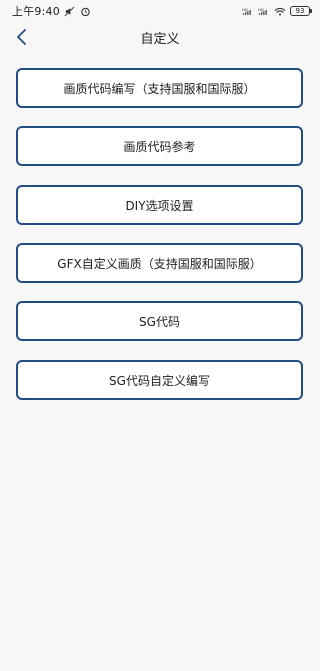 This screenshot has width=320, height=671. I want to click on battery-icon: 93, so click(301, 11).